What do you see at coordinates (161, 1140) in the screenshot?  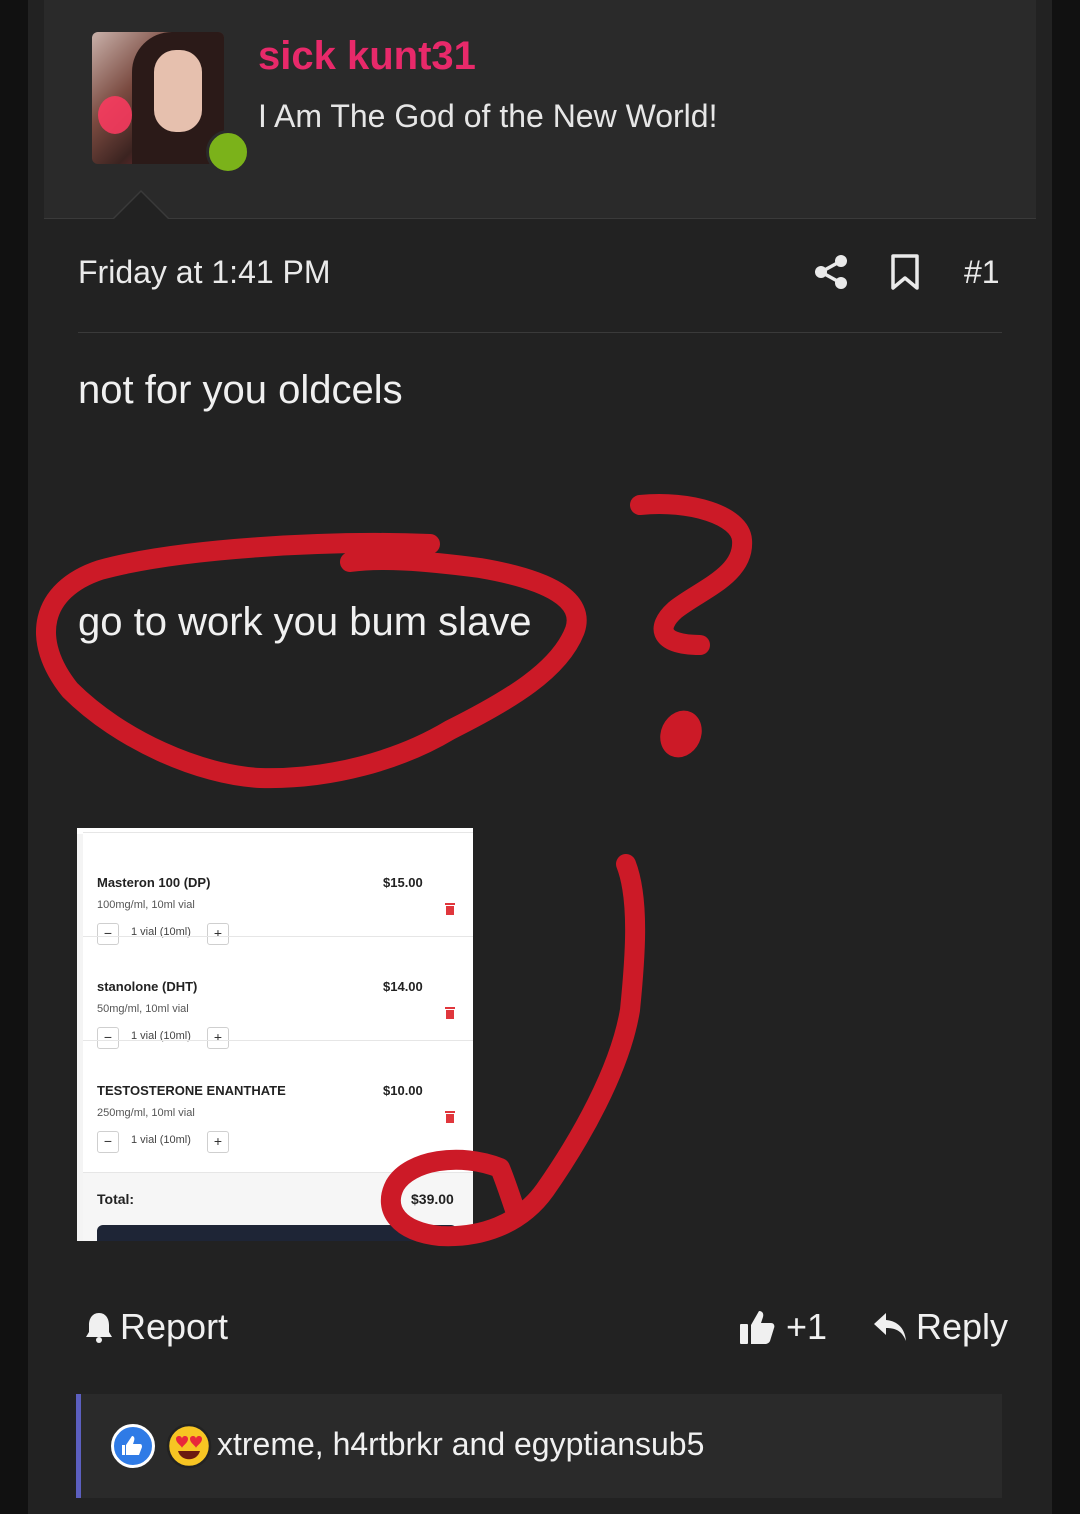 I see `quantity-value: 1 vial (10ml)` at bounding box center [161, 1140].